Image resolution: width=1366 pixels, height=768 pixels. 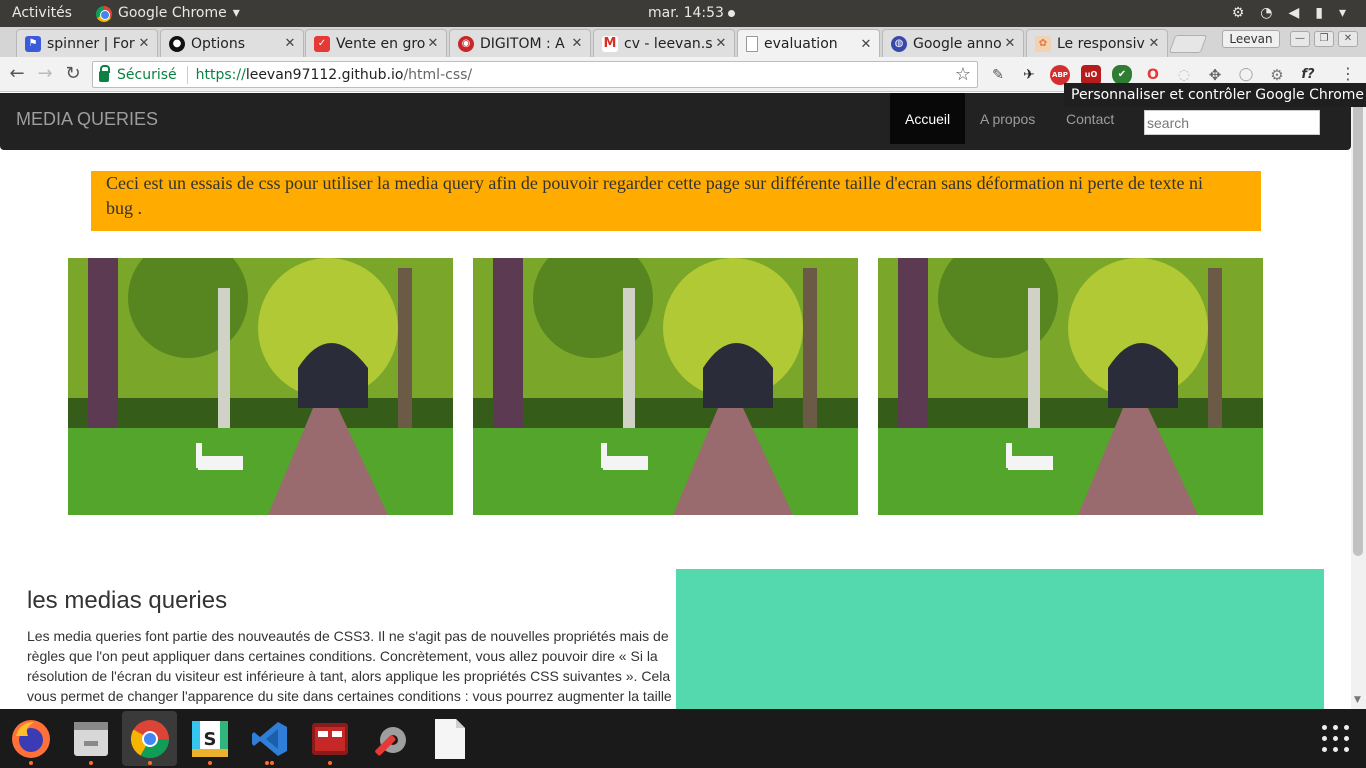 I want to click on opera-icon: O, so click(x=1153, y=75).